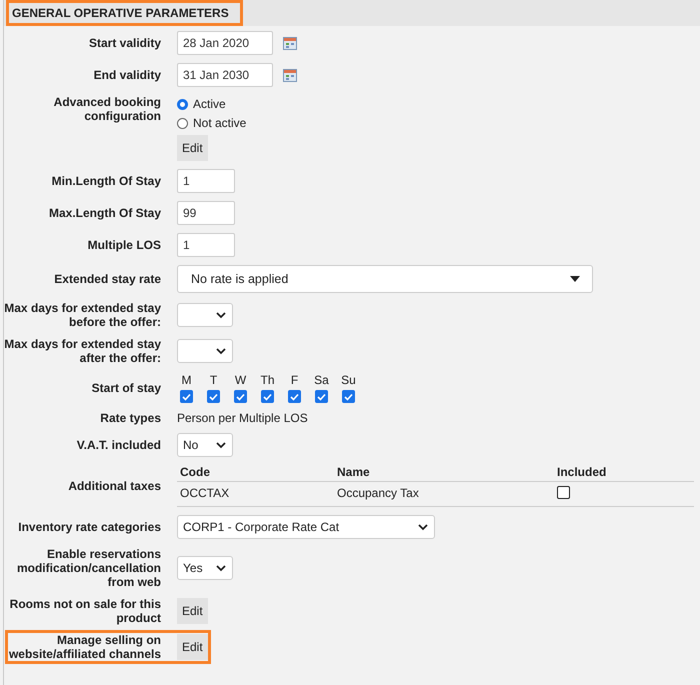  What do you see at coordinates (385, 279) in the screenshot?
I see `select-field: No rate is applied` at bounding box center [385, 279].